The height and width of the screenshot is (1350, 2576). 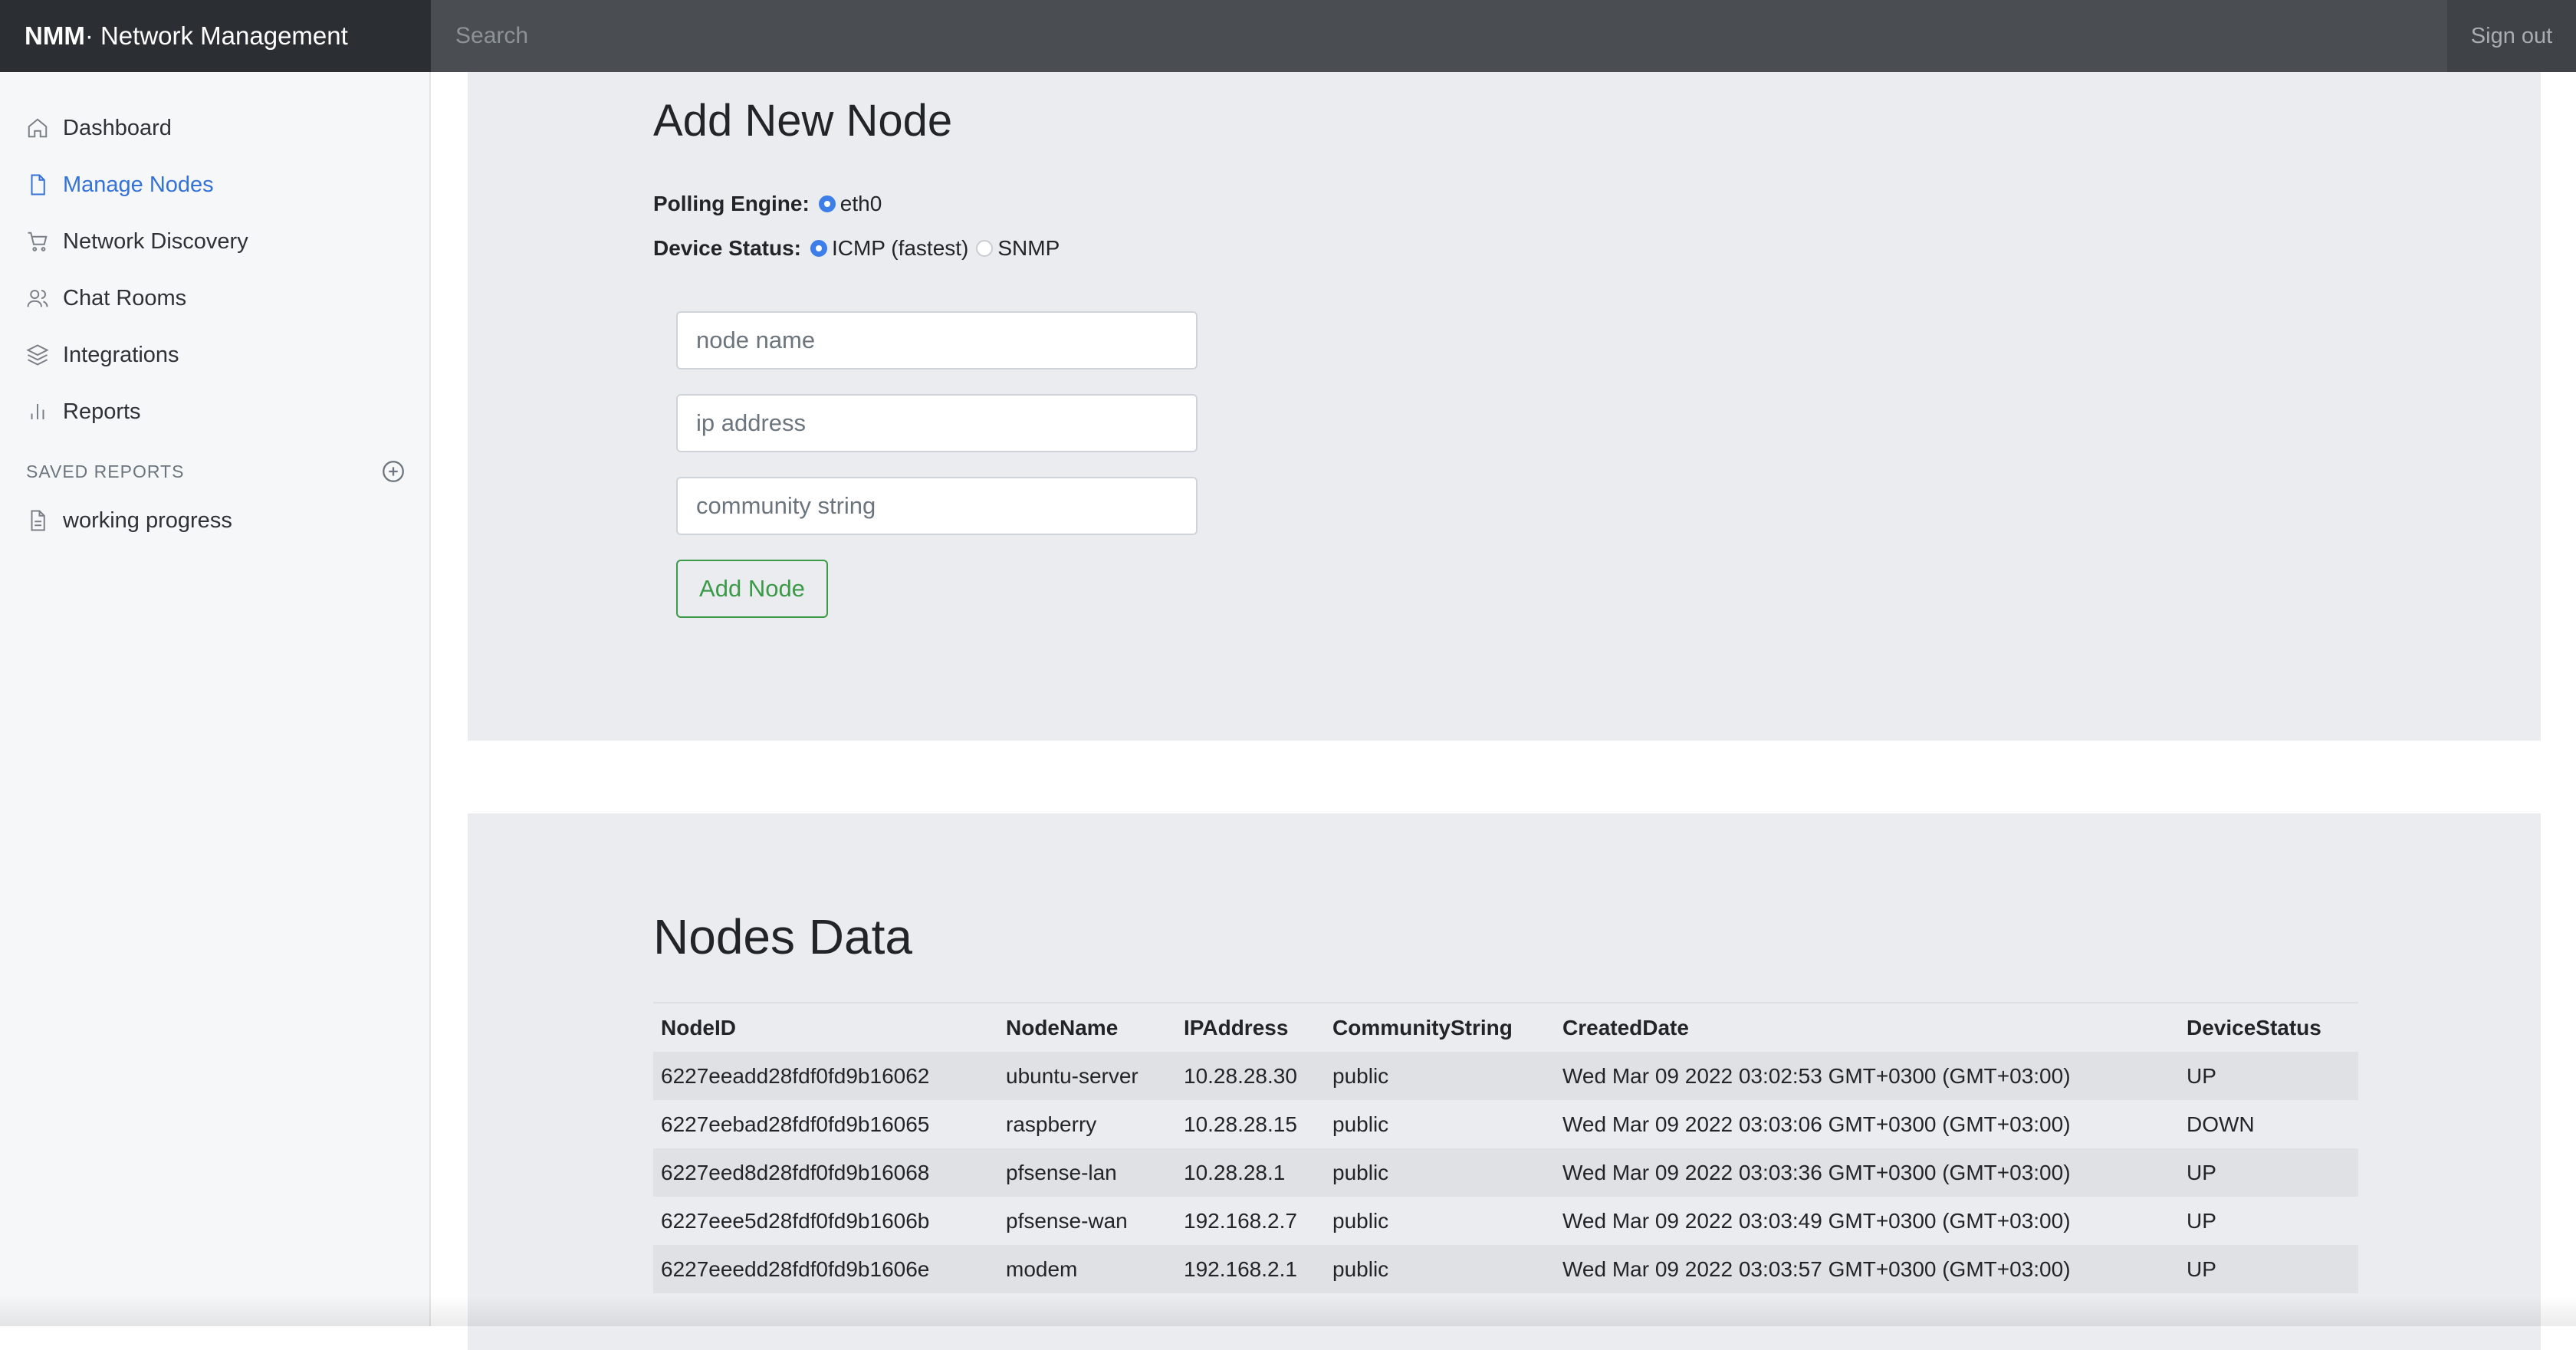 What do you see at coordinates (1240, 1220) in the screenshot?
I see `table-cell: 192.168.2.7` at bounding box center [1240, 1220].